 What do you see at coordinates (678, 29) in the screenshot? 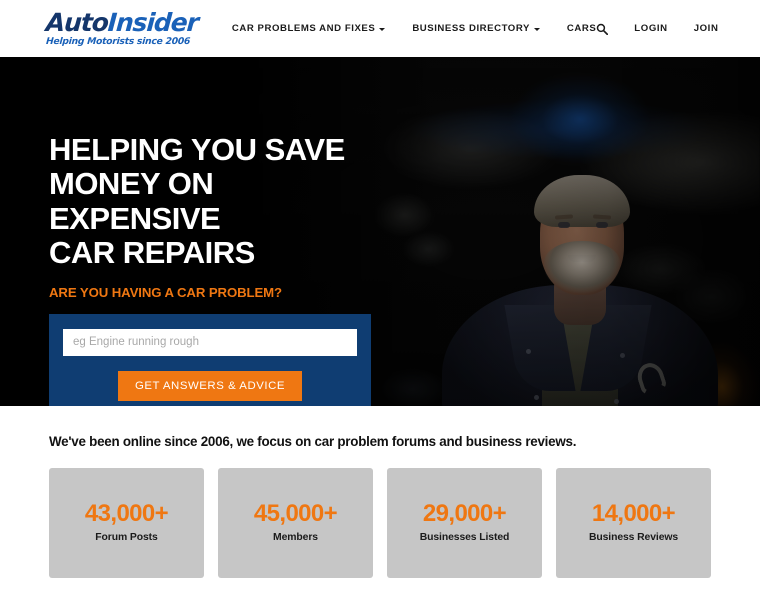
I see `header-utility-area: LOGIN JOIN` at bounding box center [678, 29].